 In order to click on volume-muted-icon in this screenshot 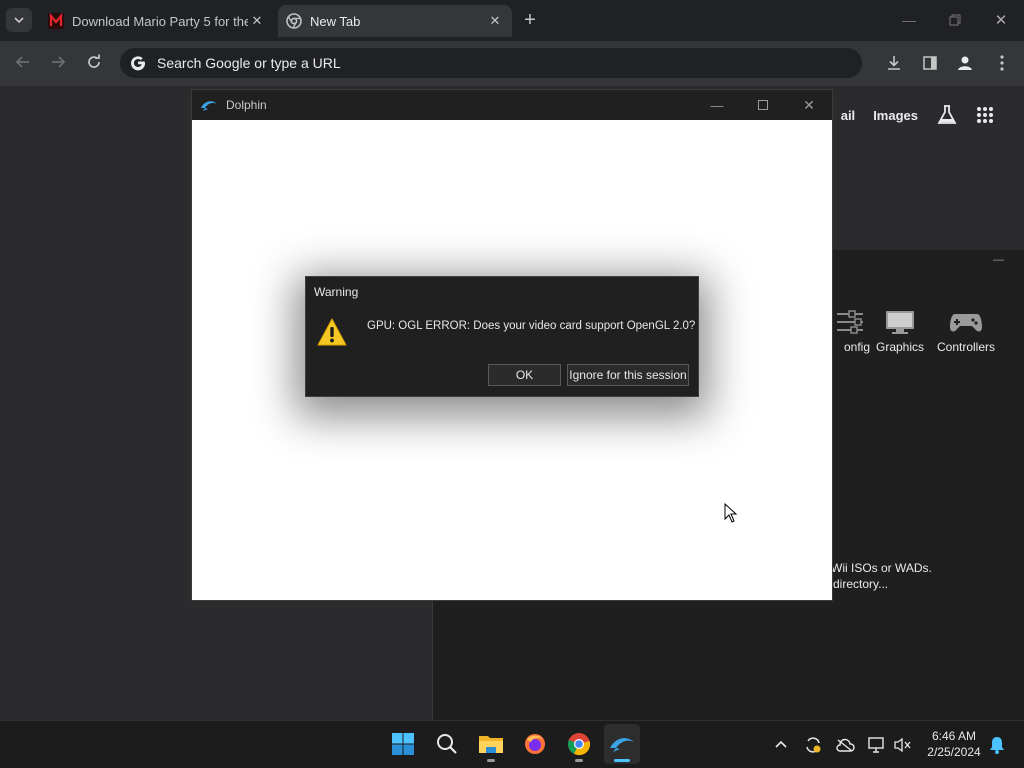, I will do `click(902, 745)`.